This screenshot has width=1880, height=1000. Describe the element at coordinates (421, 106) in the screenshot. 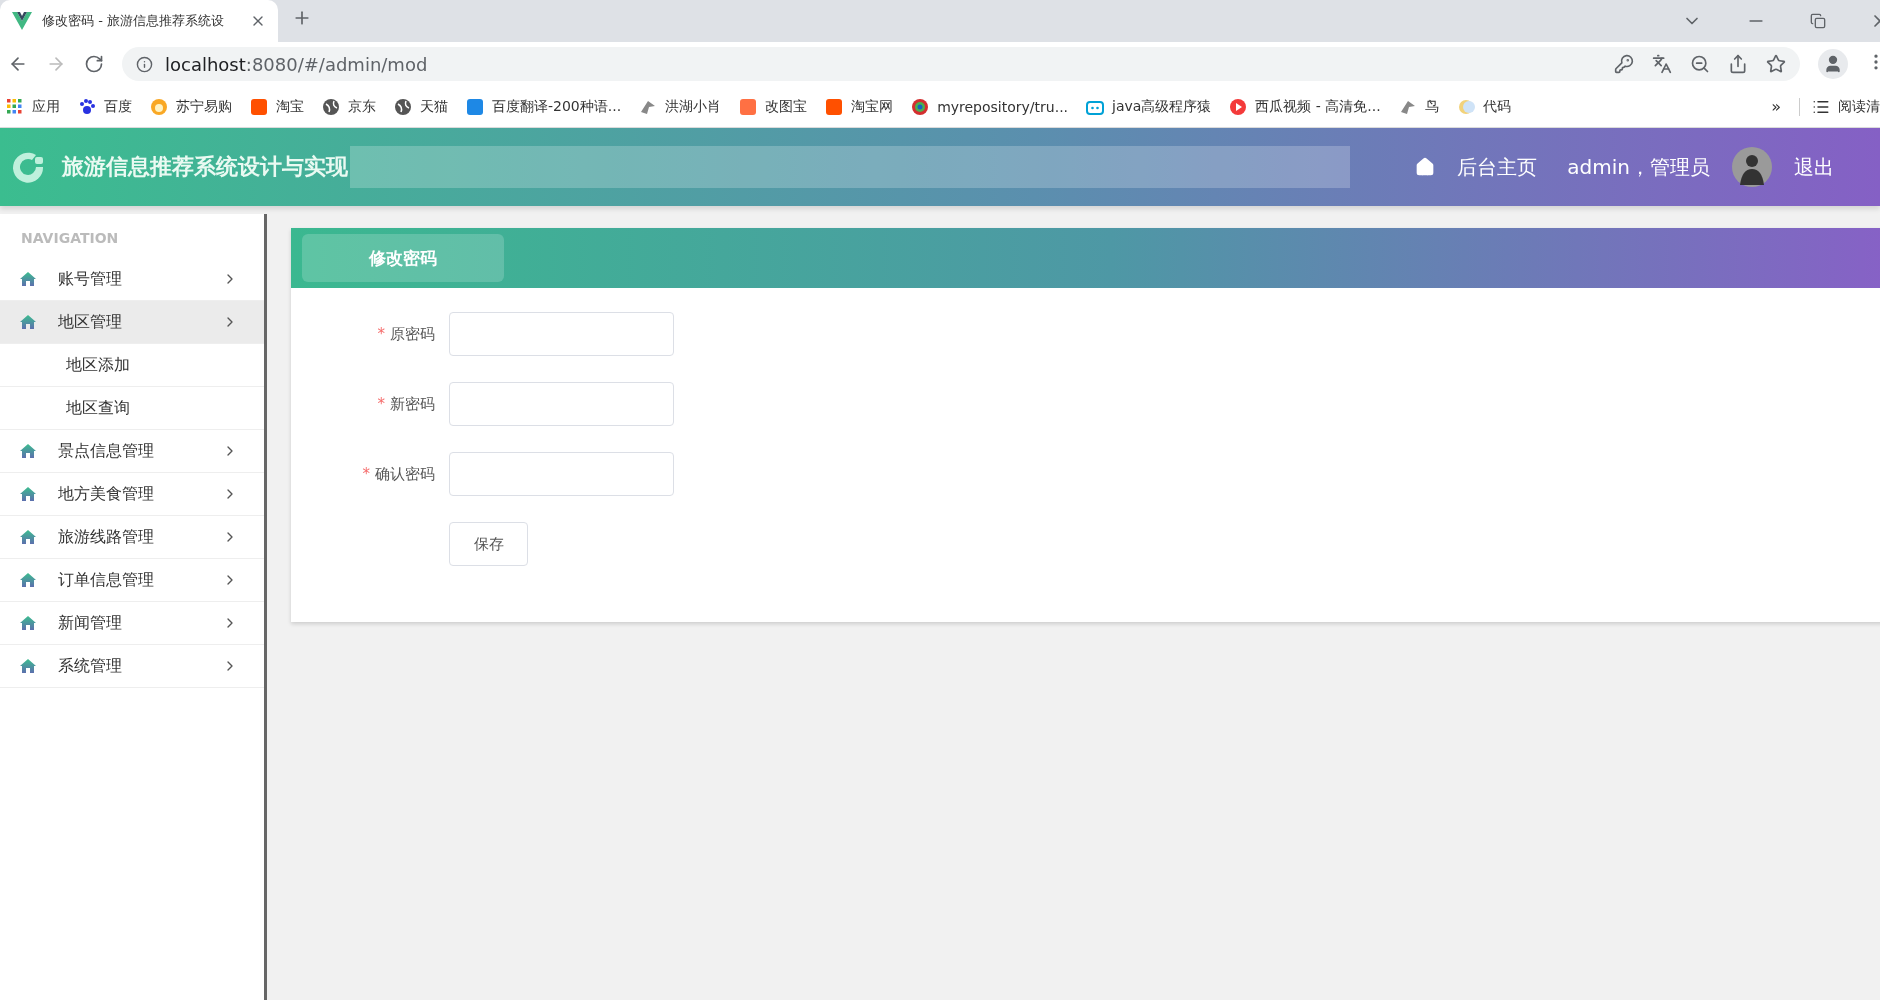

I see `bookmark: 天猫` at that location.